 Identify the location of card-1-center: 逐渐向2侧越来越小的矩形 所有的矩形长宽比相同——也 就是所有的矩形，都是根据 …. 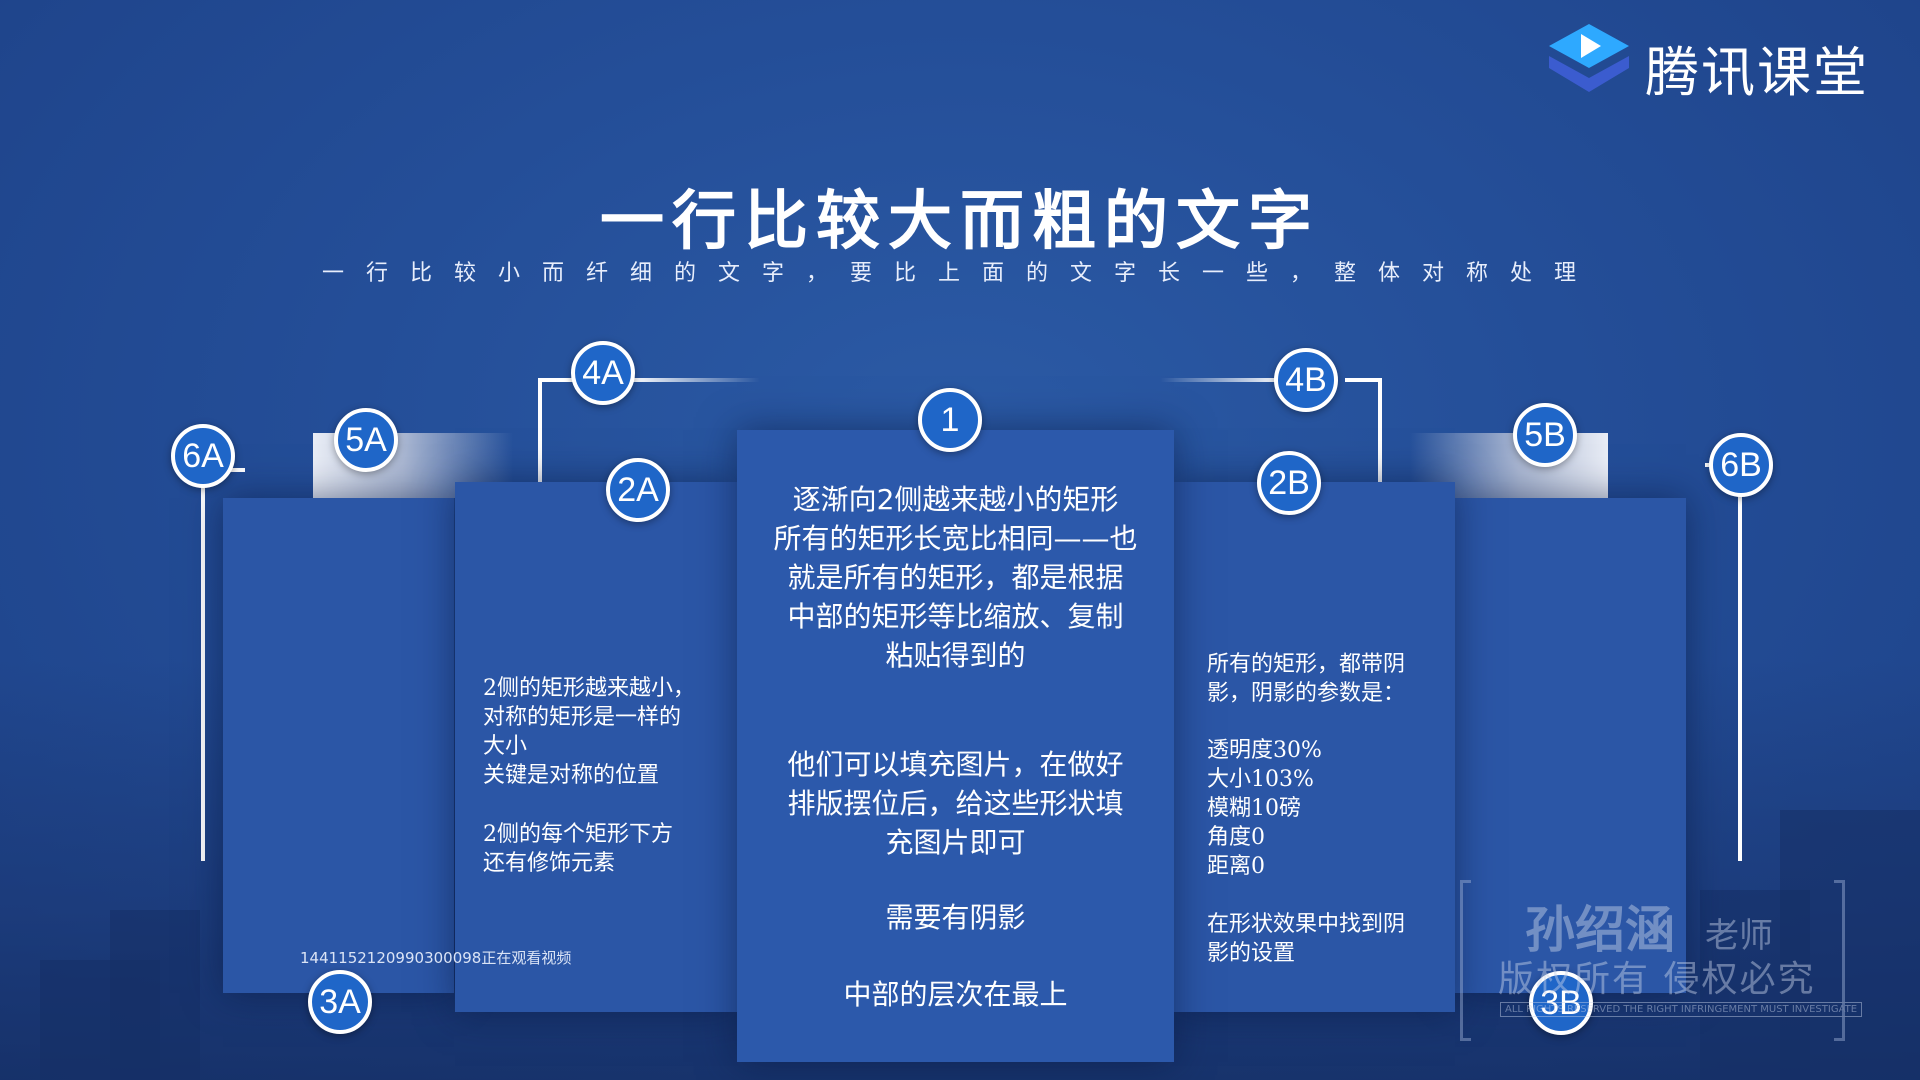
(955, 746).